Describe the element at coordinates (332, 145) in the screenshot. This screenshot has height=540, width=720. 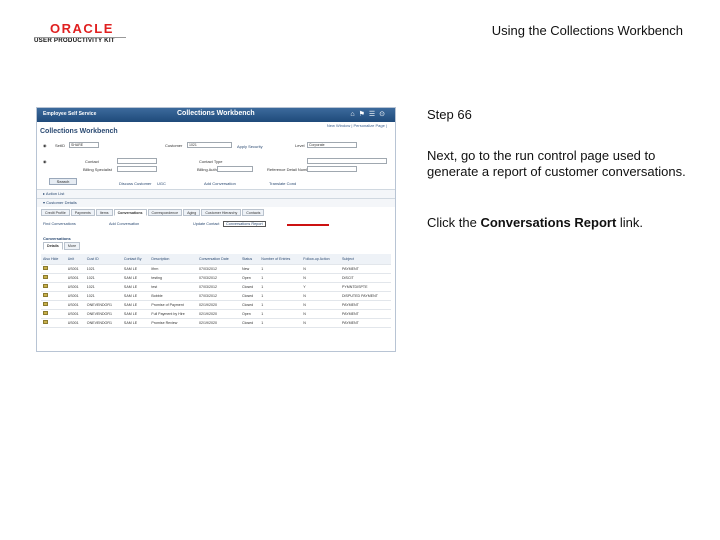
I see `level-field: Corporate` at that location.